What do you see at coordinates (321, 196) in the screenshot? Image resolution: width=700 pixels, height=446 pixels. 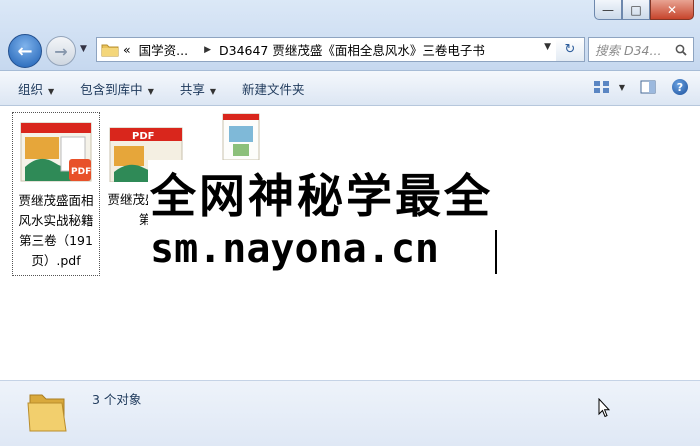 I see `watermark-title: 全网神秘学最全` at bounding box center [321, 196].